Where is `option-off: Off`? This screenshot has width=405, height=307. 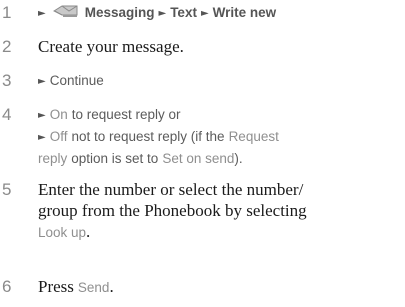 option-off: Off is located at coordinates (58, 136).